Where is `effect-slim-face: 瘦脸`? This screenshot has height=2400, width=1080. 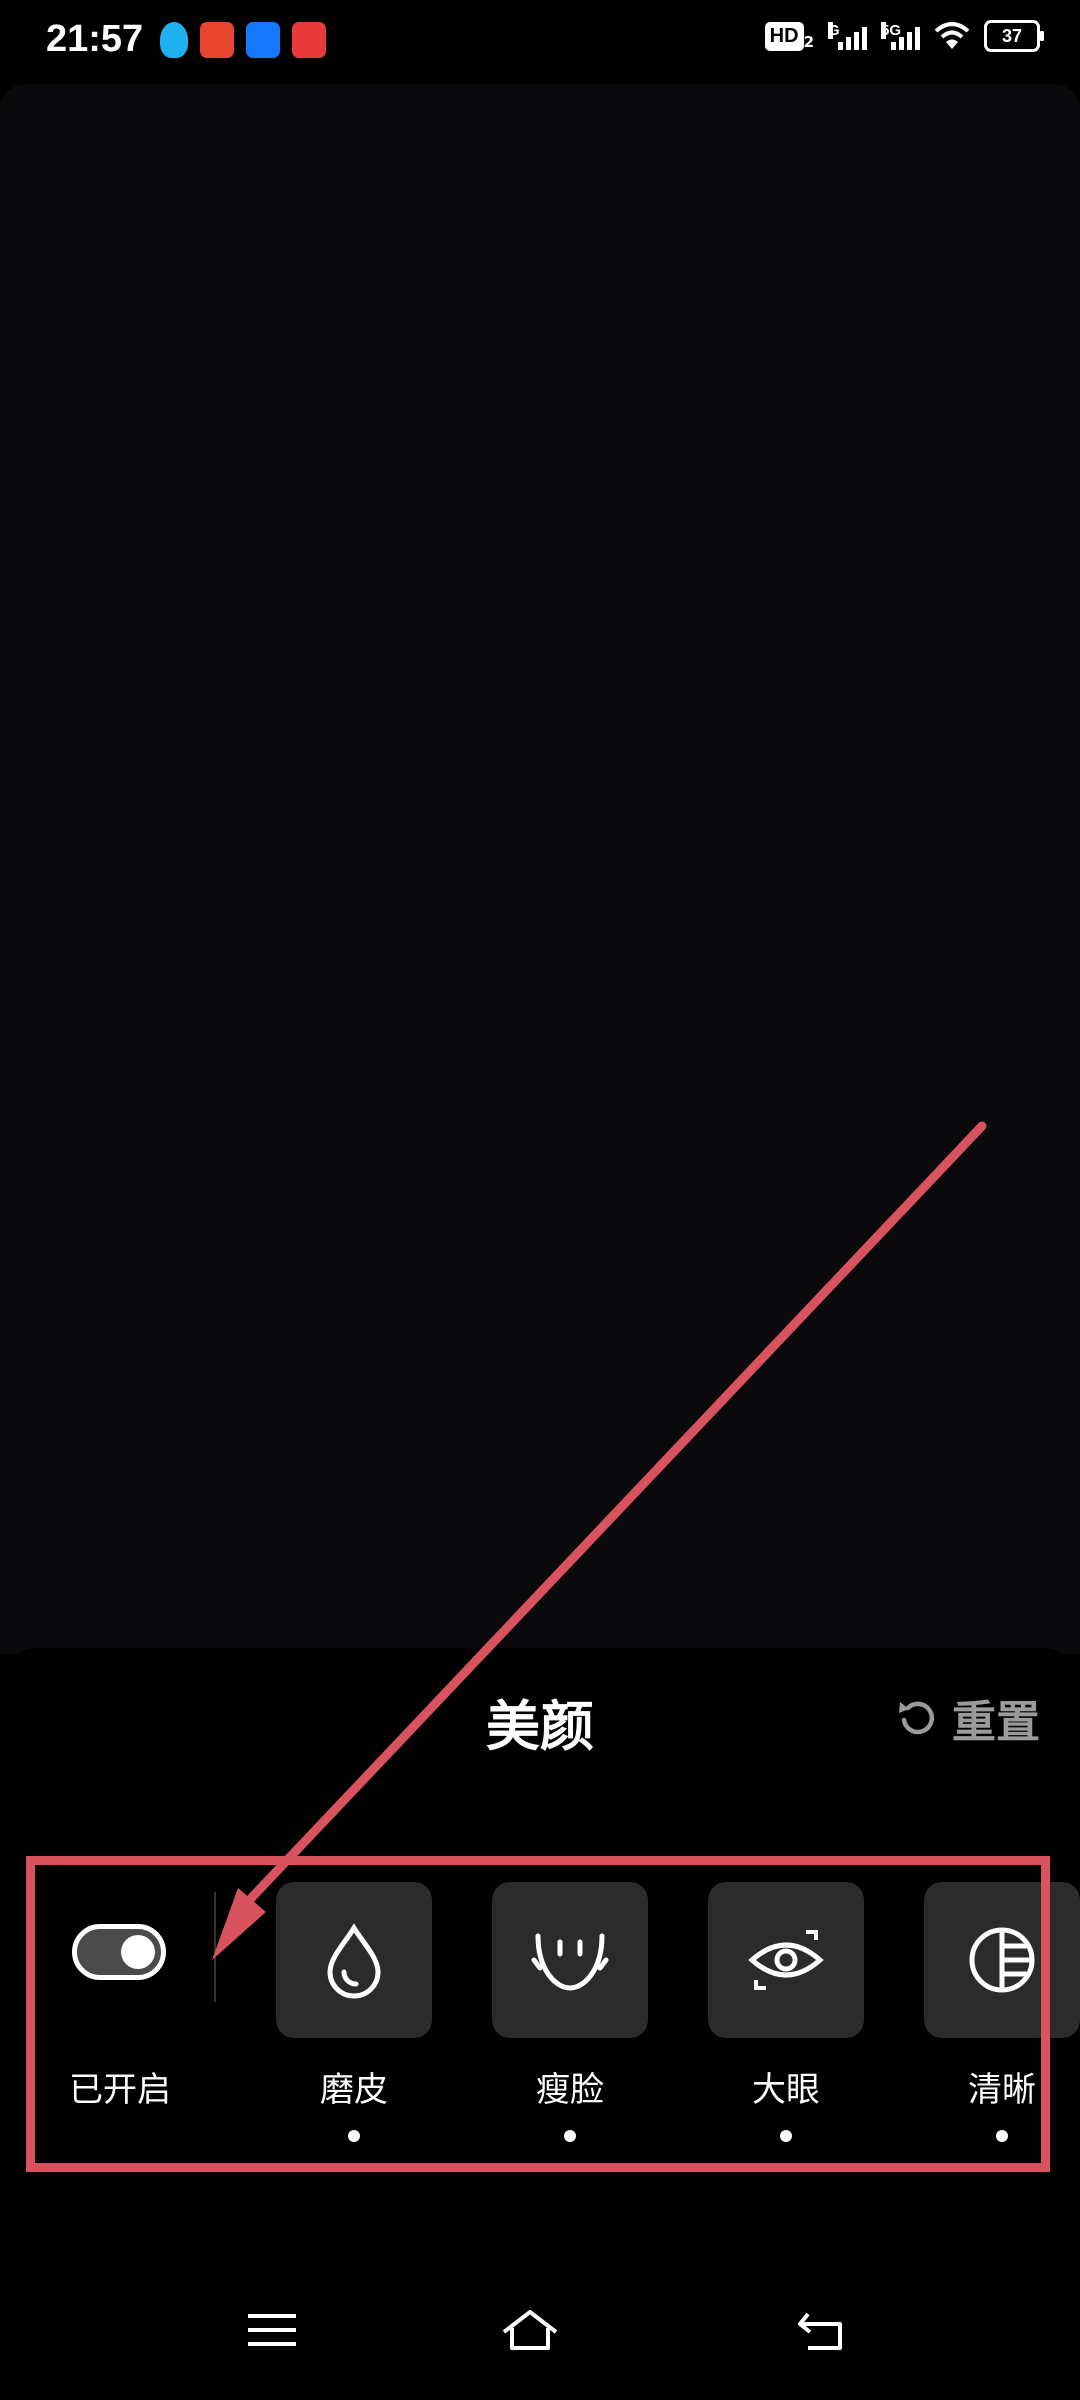 effect-slim-face: 瘦脸 is located at coordinates (570, 2012).